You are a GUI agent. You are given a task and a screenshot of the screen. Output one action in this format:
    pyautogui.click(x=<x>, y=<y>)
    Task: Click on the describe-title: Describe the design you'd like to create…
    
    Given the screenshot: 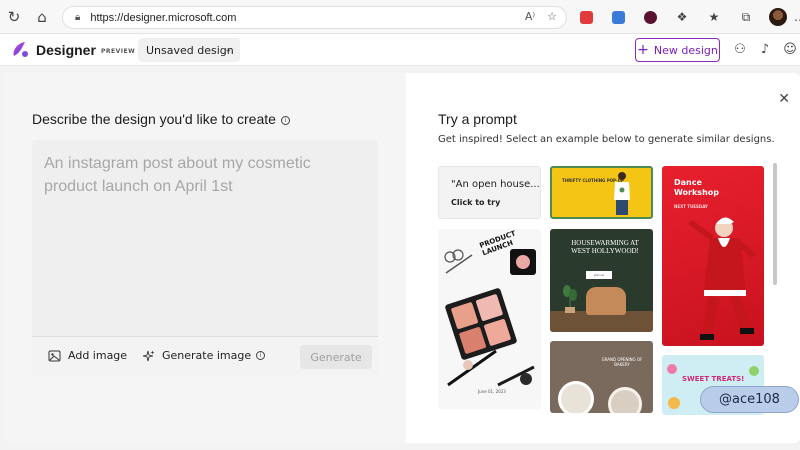 What is the action you would take?
    pyautogui.click(x=161, y=119)
    